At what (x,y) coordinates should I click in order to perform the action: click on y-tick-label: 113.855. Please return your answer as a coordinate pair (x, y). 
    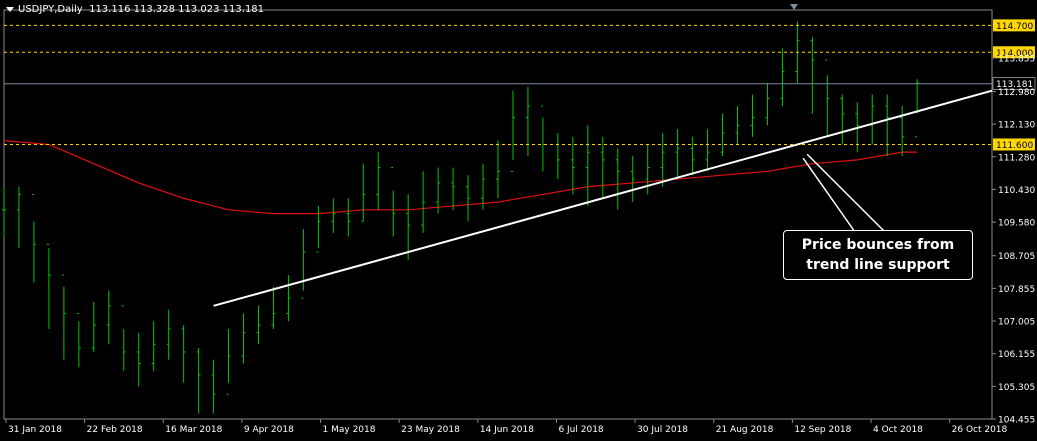
    Looking at the image, I should click on (1016, 59).